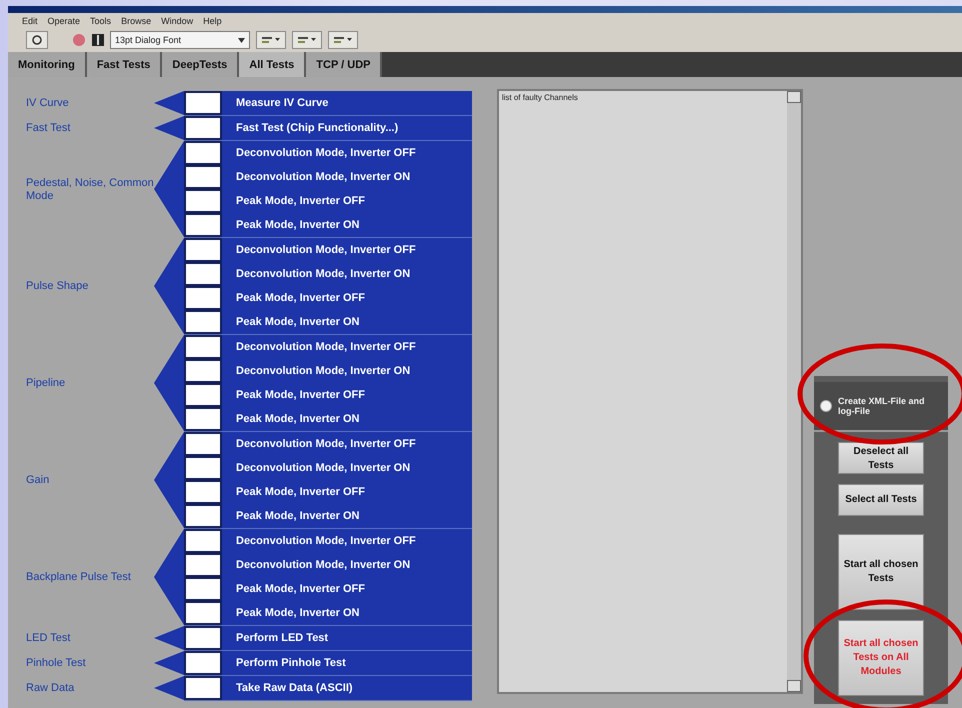 The image size is (962, 708). I want to click on list-title: list of faulty Channels, so click(539, 98).